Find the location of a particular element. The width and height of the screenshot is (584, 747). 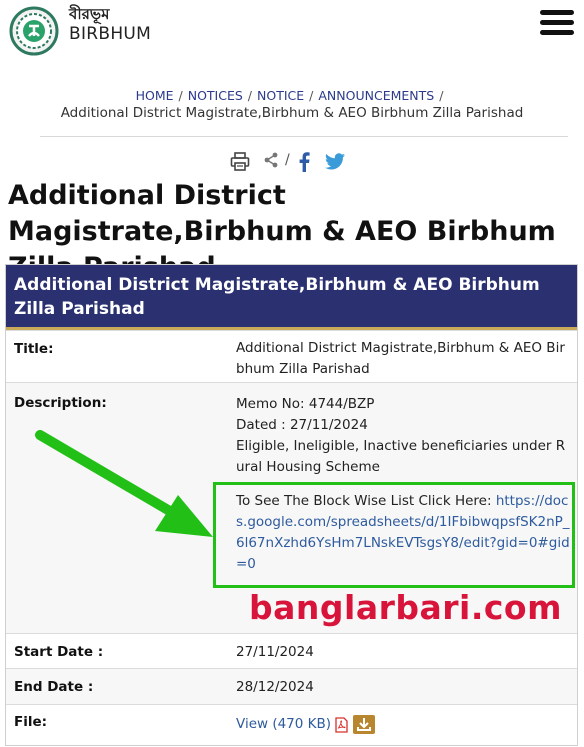

file-label: File: is located at coordinates (31, 722).